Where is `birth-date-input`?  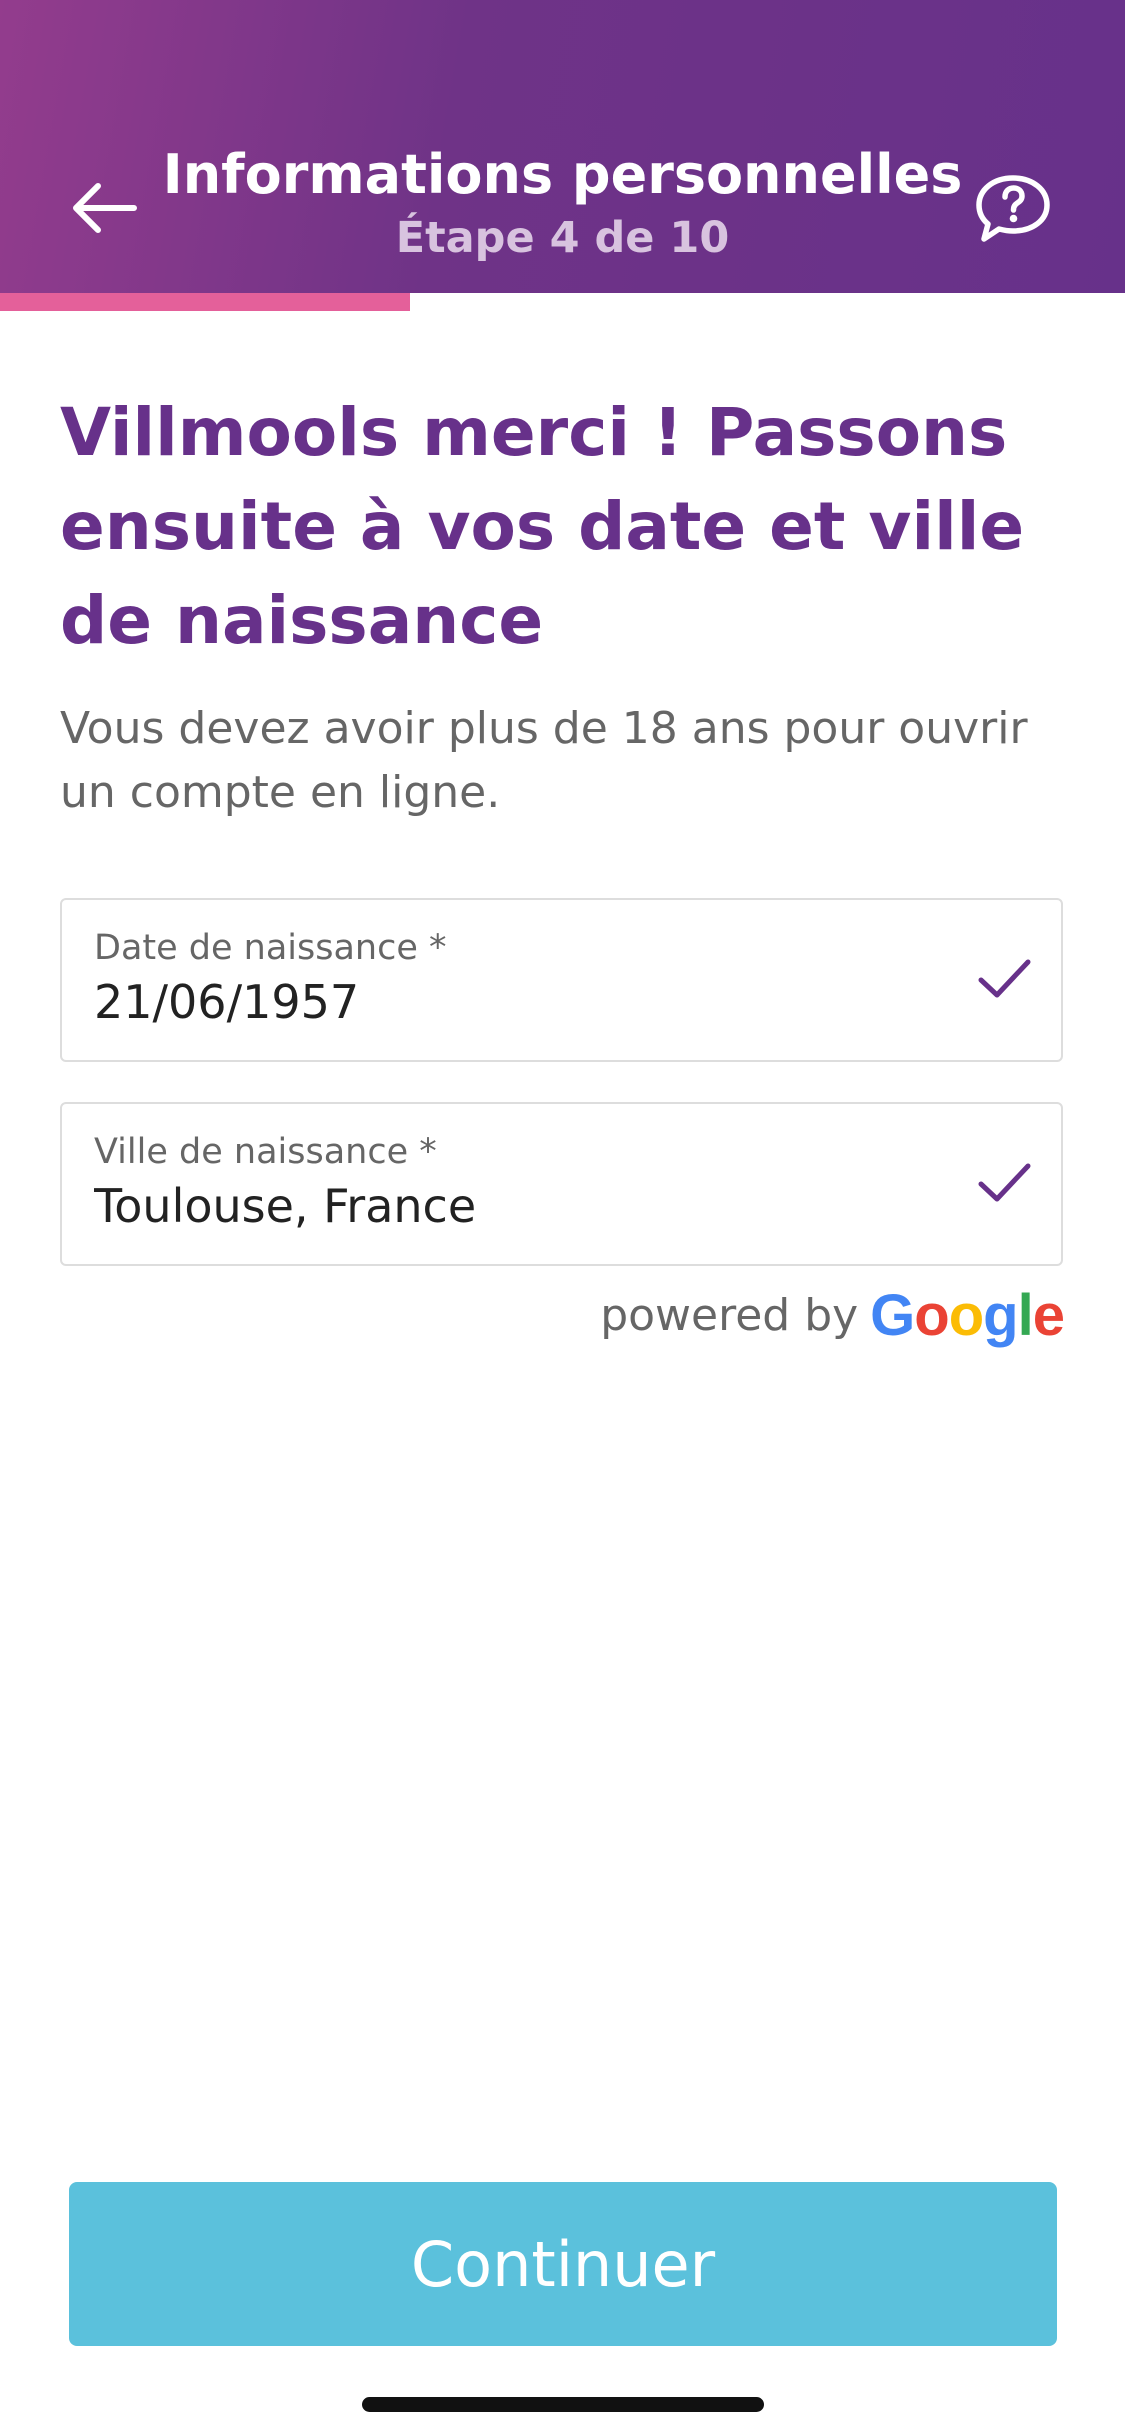
birth-date-input is located at coordinates (534, 1002).